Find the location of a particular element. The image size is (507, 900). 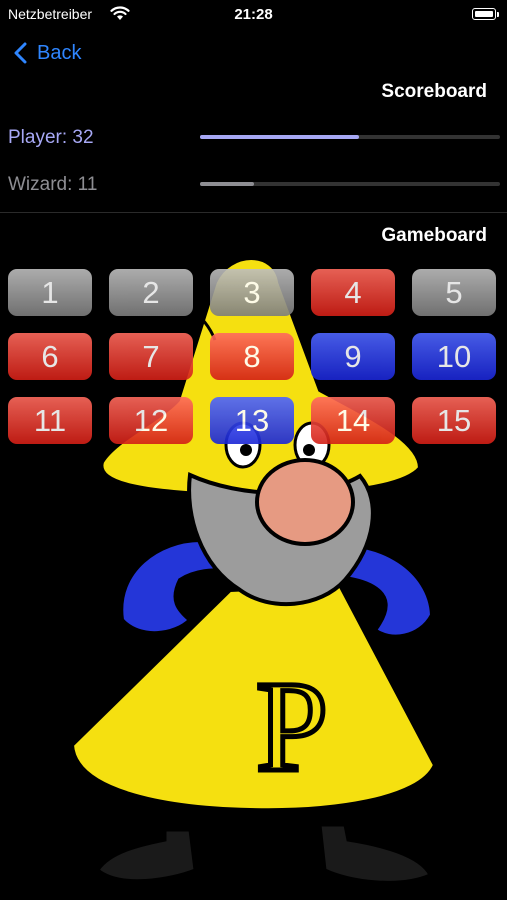

tile-8: 8 is located at coordinates (252, 356).